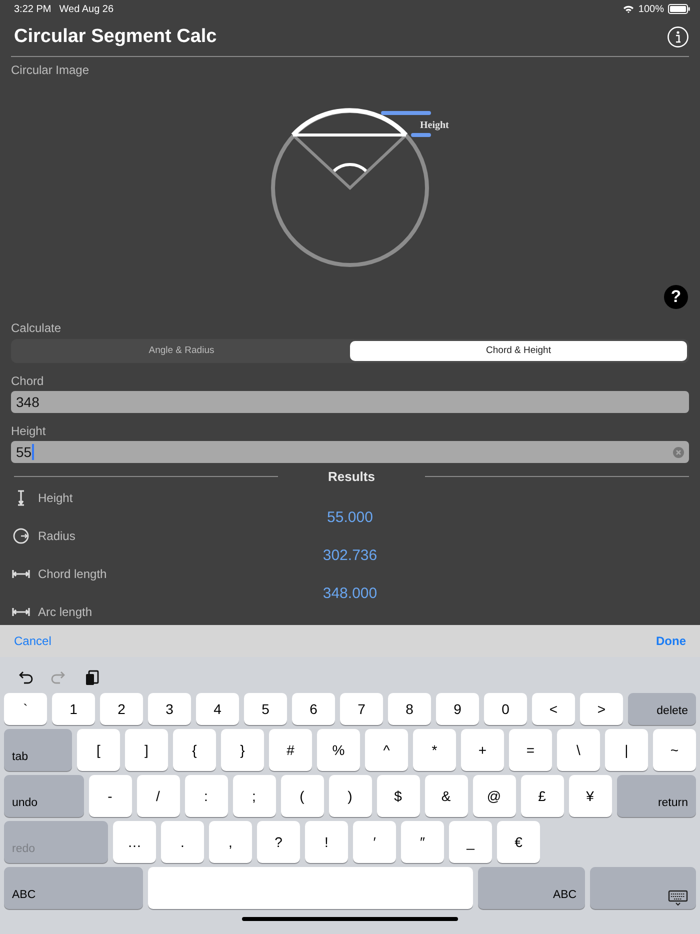  I want to click on keyboard-key: +, so click(482, 750).